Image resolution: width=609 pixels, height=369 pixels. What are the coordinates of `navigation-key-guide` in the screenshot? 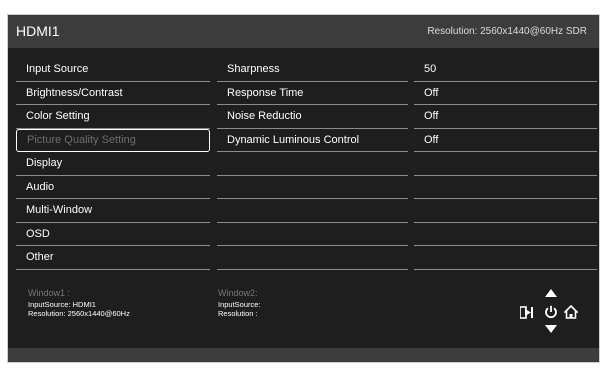 It's located at (549, 312).